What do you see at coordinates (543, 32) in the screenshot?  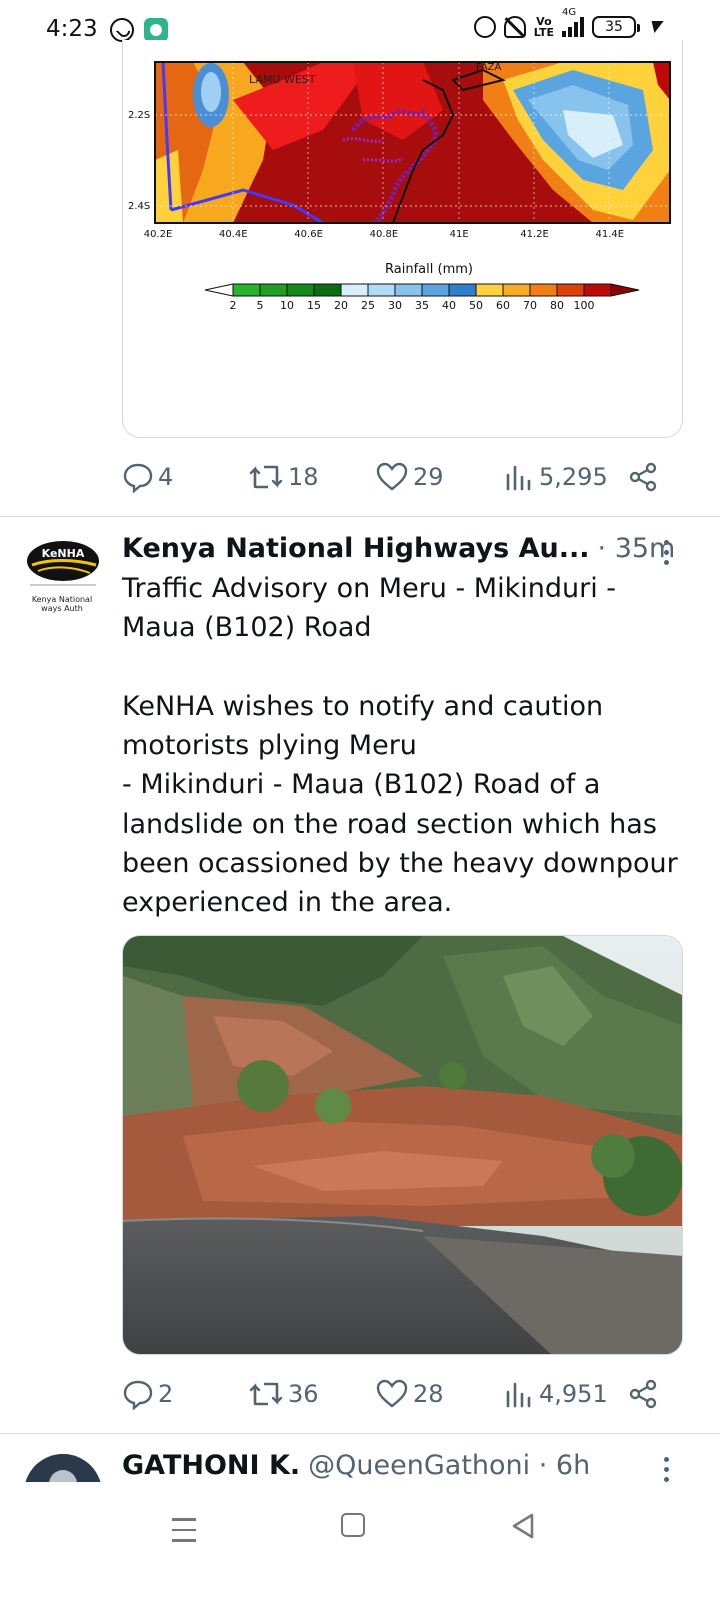 I see `volte-bottom: LTE` at bounding box center [543, 32].